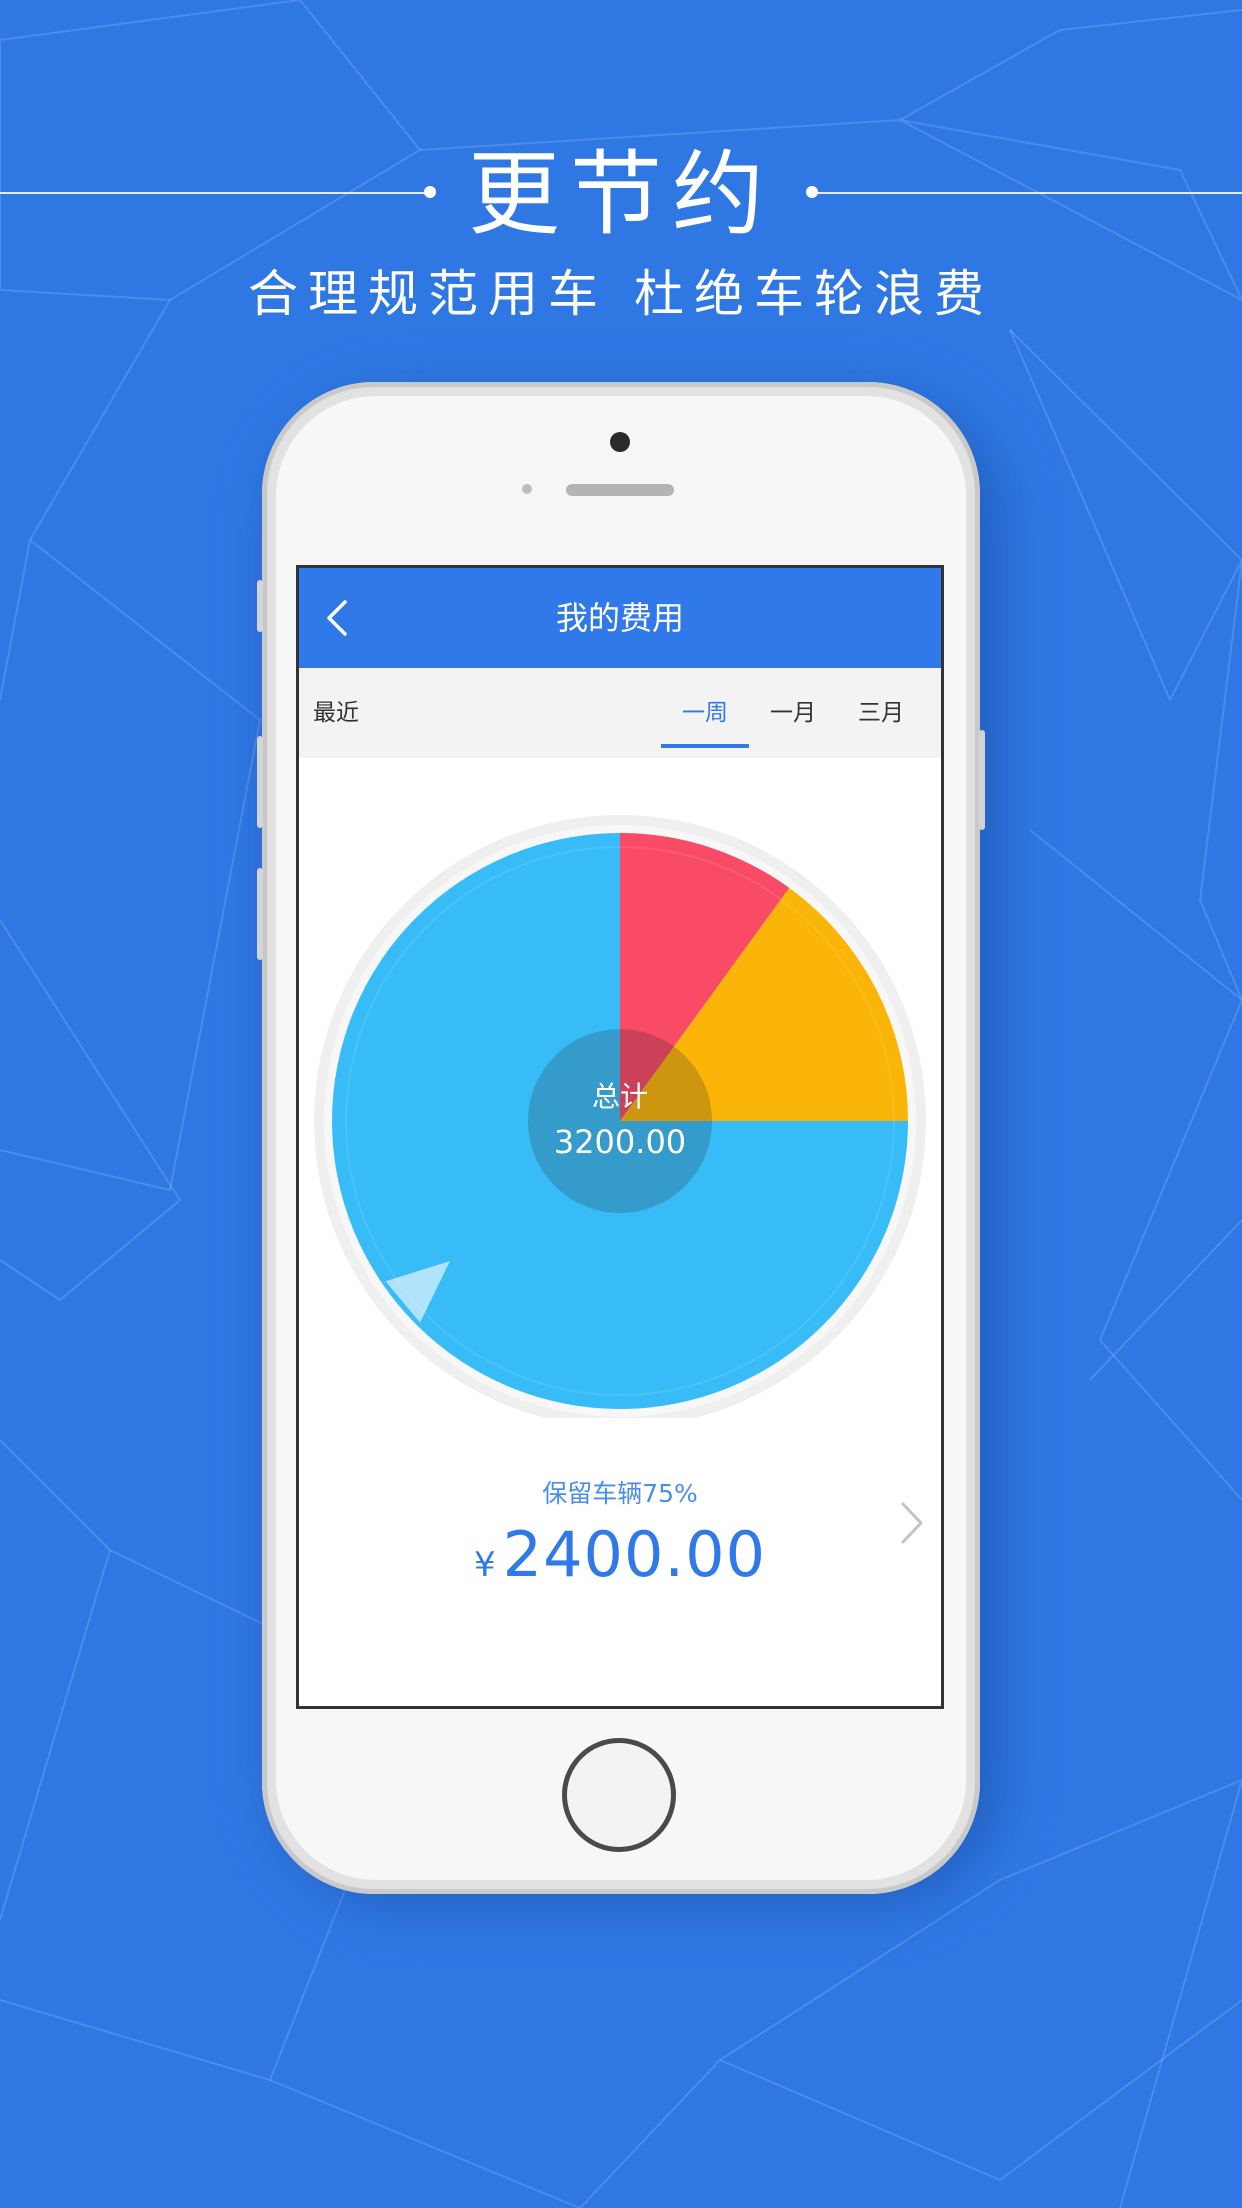  What do you see at coordinates (912, 1523) in the screenshot?
I see `chevron-right-icon` at bounding box center [912, 1523].